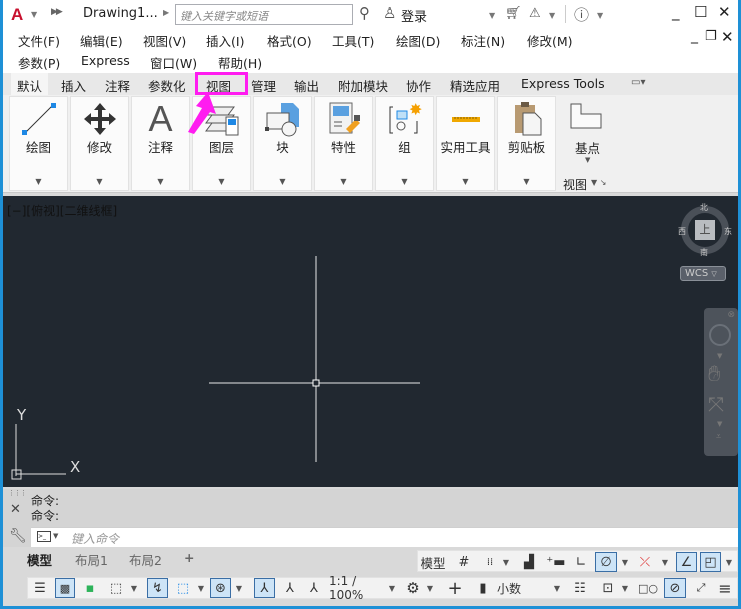 Image resolution: width=741 pixels, height=609 pixels. What do you see at coordinates (705, 230) in the screenshot?
I see `viewcube-top: 上` at bounding box center [705, 230].